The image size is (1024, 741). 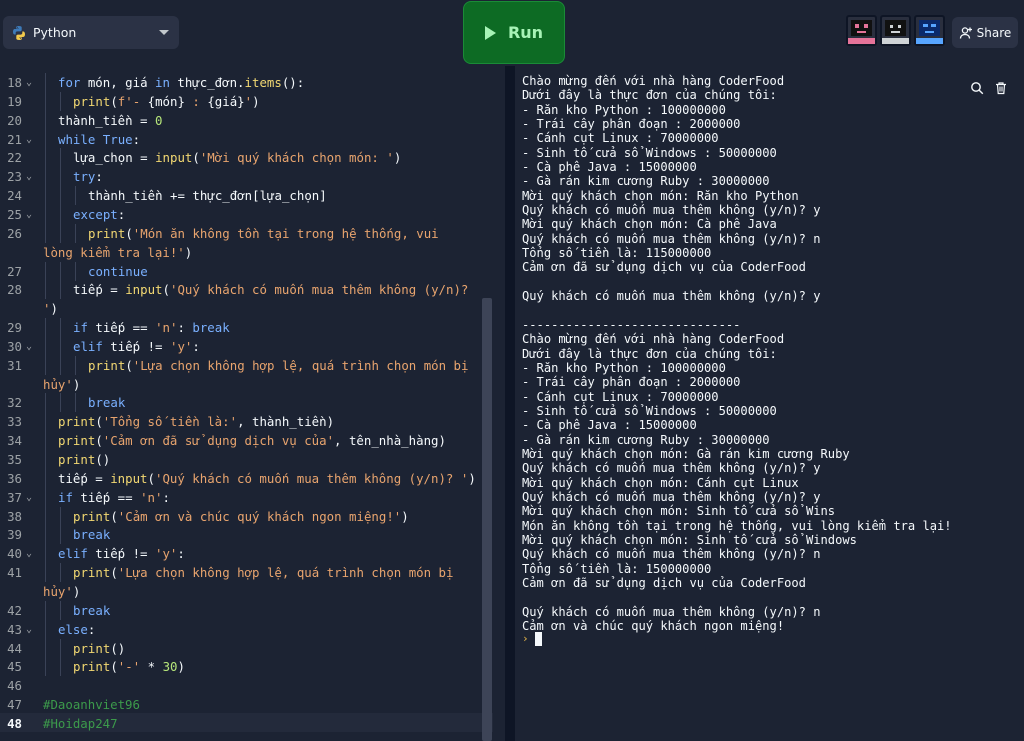 What do you see at coordinates (246, 422) in the screenshot?
I see `code-line: 33 print('Tổng số tiền là:', thành_tiền)` at bounding box center [246, 422].